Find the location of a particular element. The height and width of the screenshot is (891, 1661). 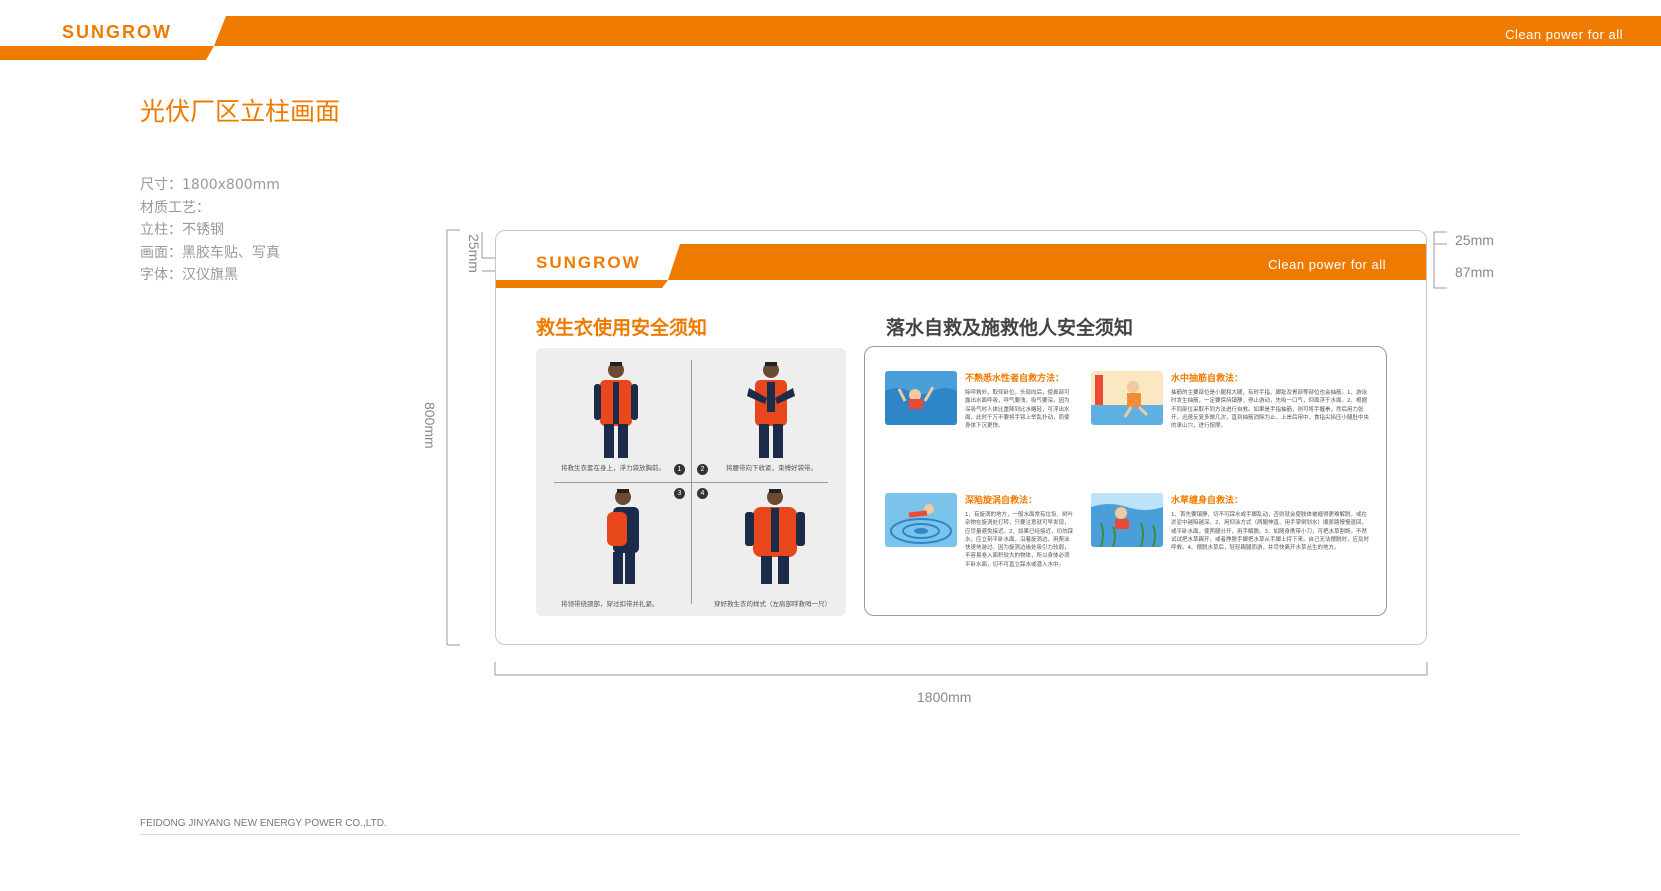

dim-band-top-right: 25mm is located at coordinates (1474, 240).